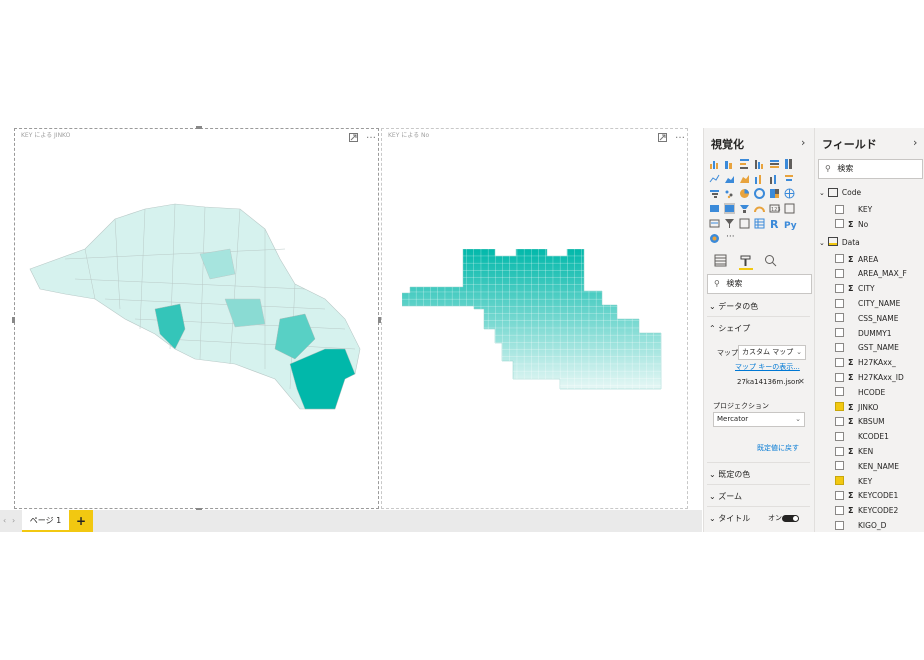  Describe the element at coordinates (849, 144) in the screenshot. I see `pane-title: フィールド` at that location.